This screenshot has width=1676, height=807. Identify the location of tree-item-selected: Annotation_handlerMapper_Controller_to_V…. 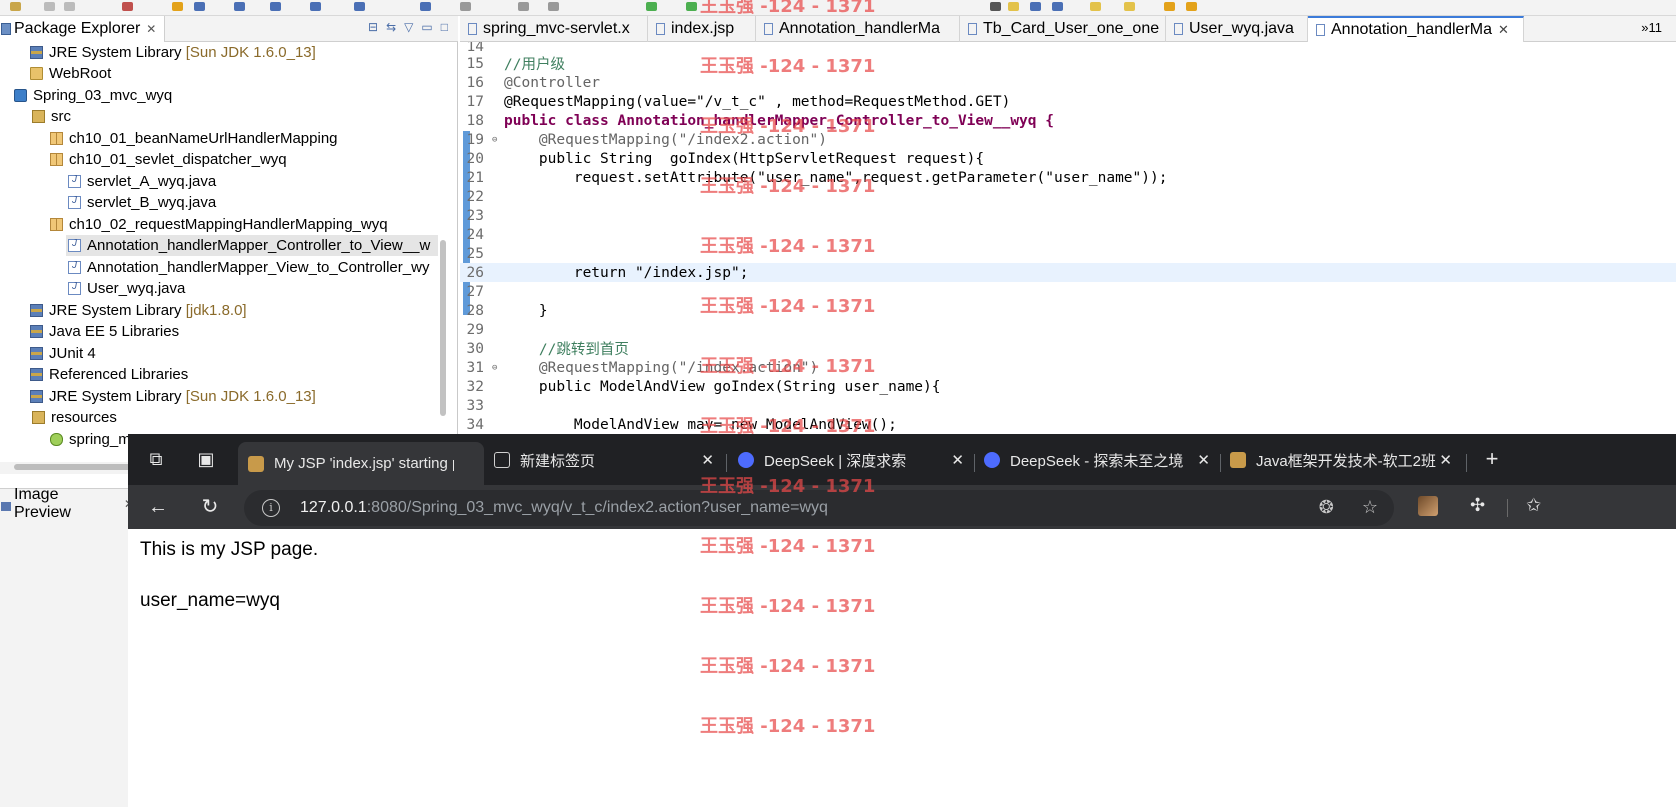
(252, 245).